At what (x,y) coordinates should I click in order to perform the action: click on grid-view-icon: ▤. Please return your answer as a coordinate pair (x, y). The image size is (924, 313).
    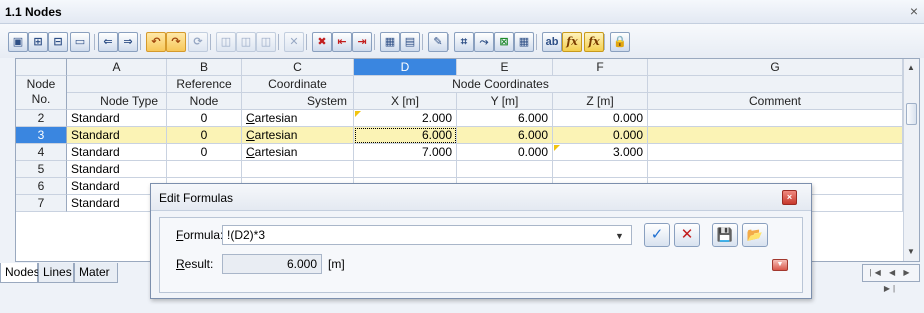
    Looking at the image, I should click on (410, 42).